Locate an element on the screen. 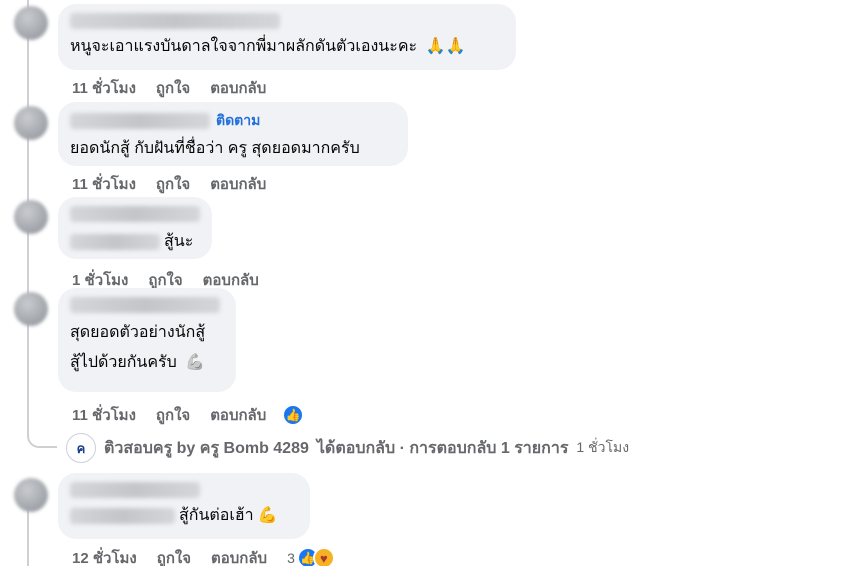  reaction-count: 3 is located at coordinates (291, 558).